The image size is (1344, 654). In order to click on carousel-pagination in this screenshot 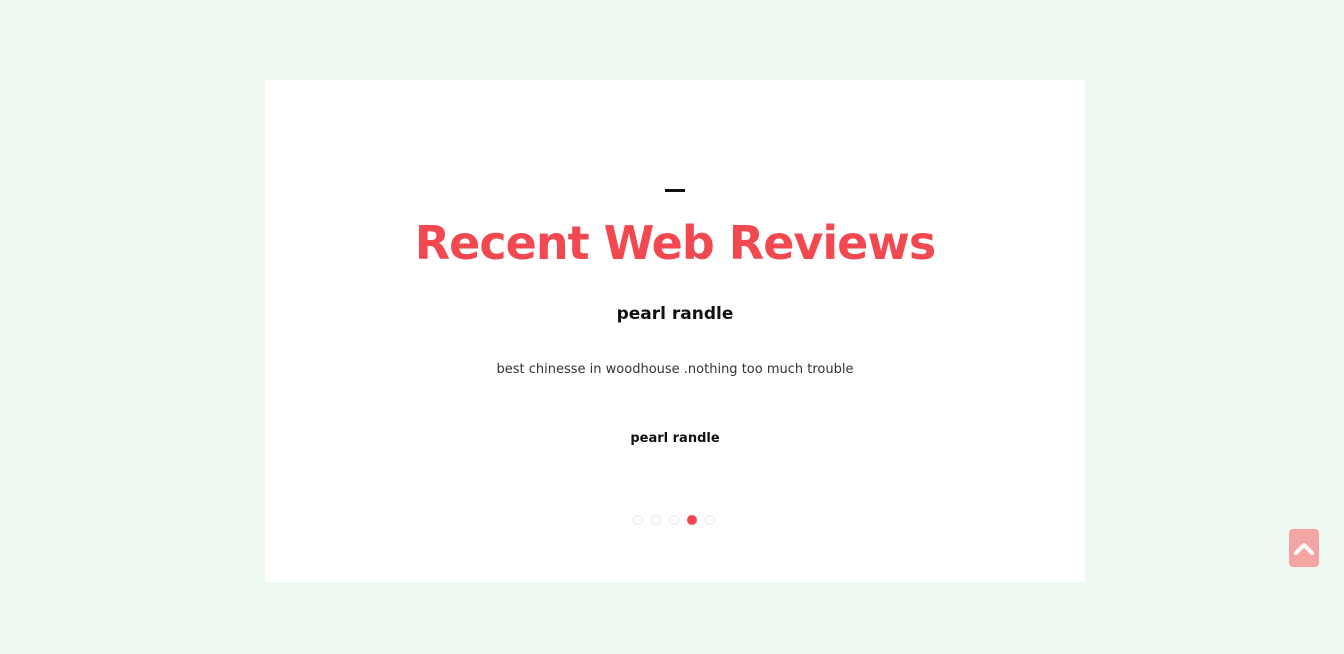, I will do `click(674, 521)`.